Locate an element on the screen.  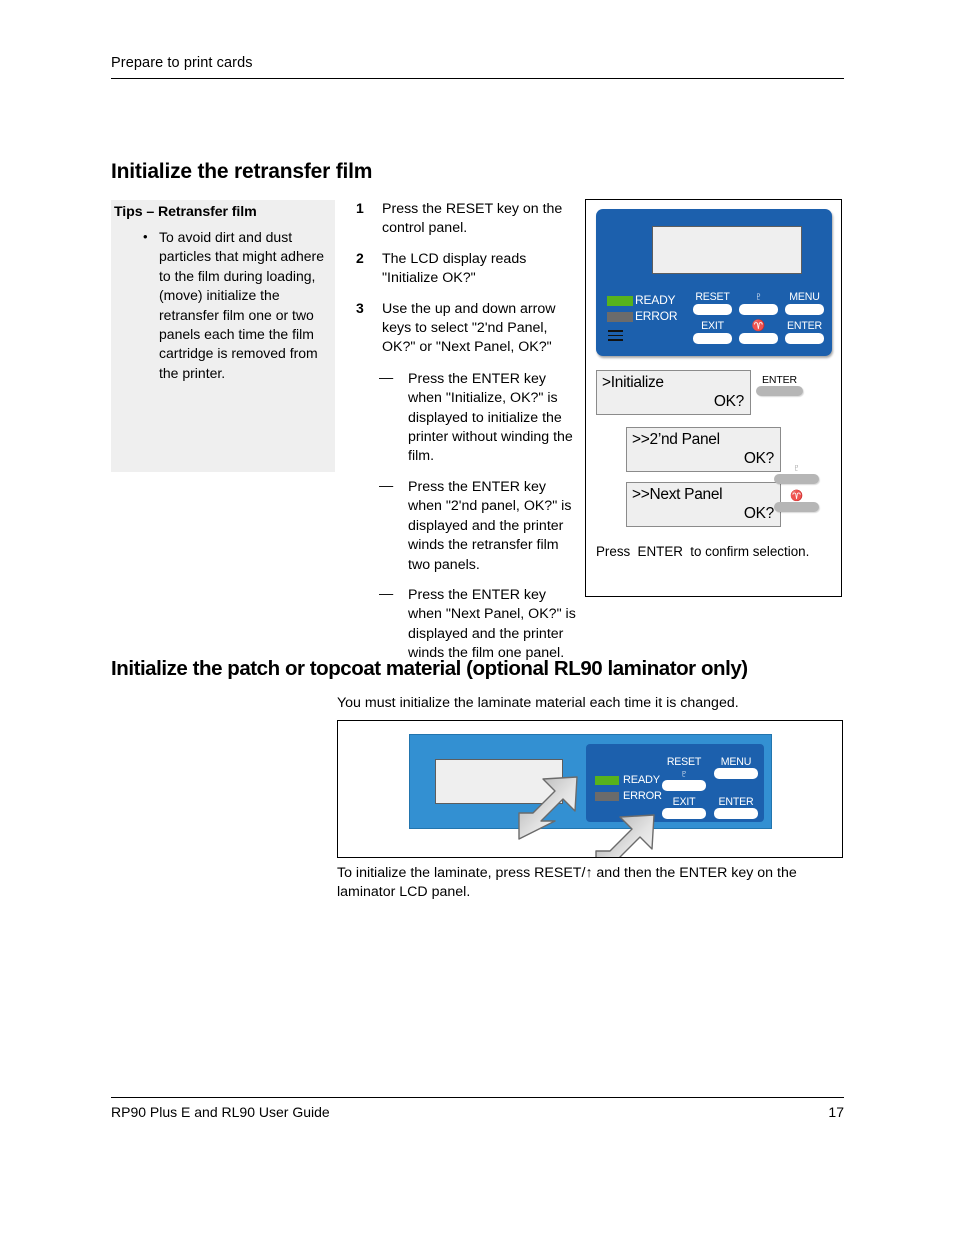
lcd-line-1: >>Next Panel is located at coordinates (677, 494).